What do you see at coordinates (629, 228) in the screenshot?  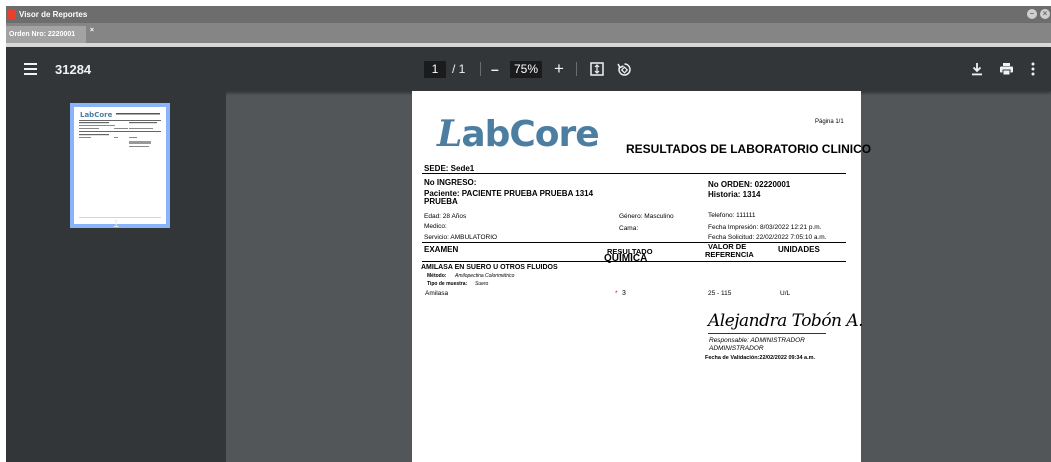 I see `cama: Cama:` at bounding box center [629, 228].